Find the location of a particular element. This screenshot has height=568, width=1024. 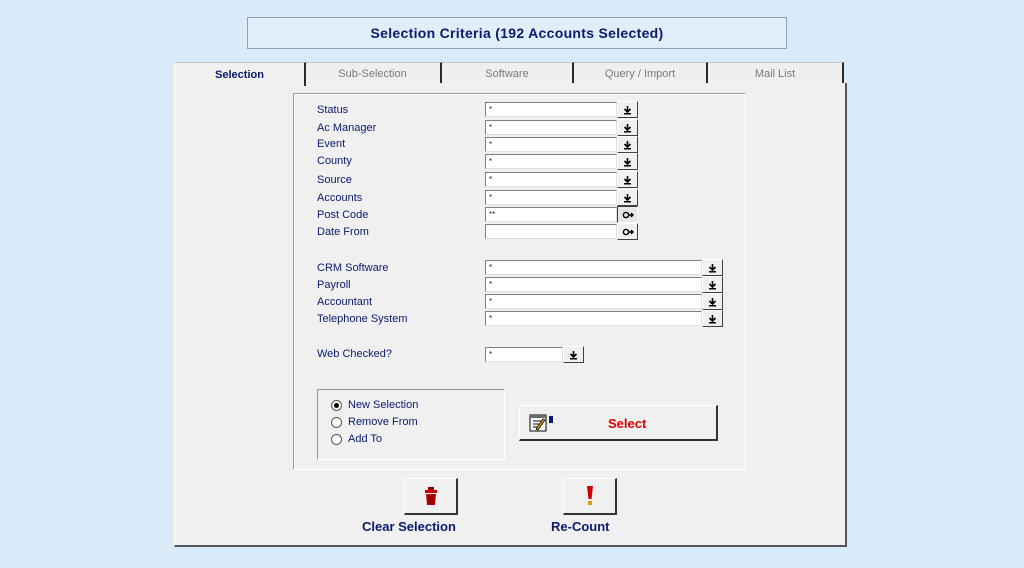

re-count-label: Re-Count is located at coordinates (580, 526).